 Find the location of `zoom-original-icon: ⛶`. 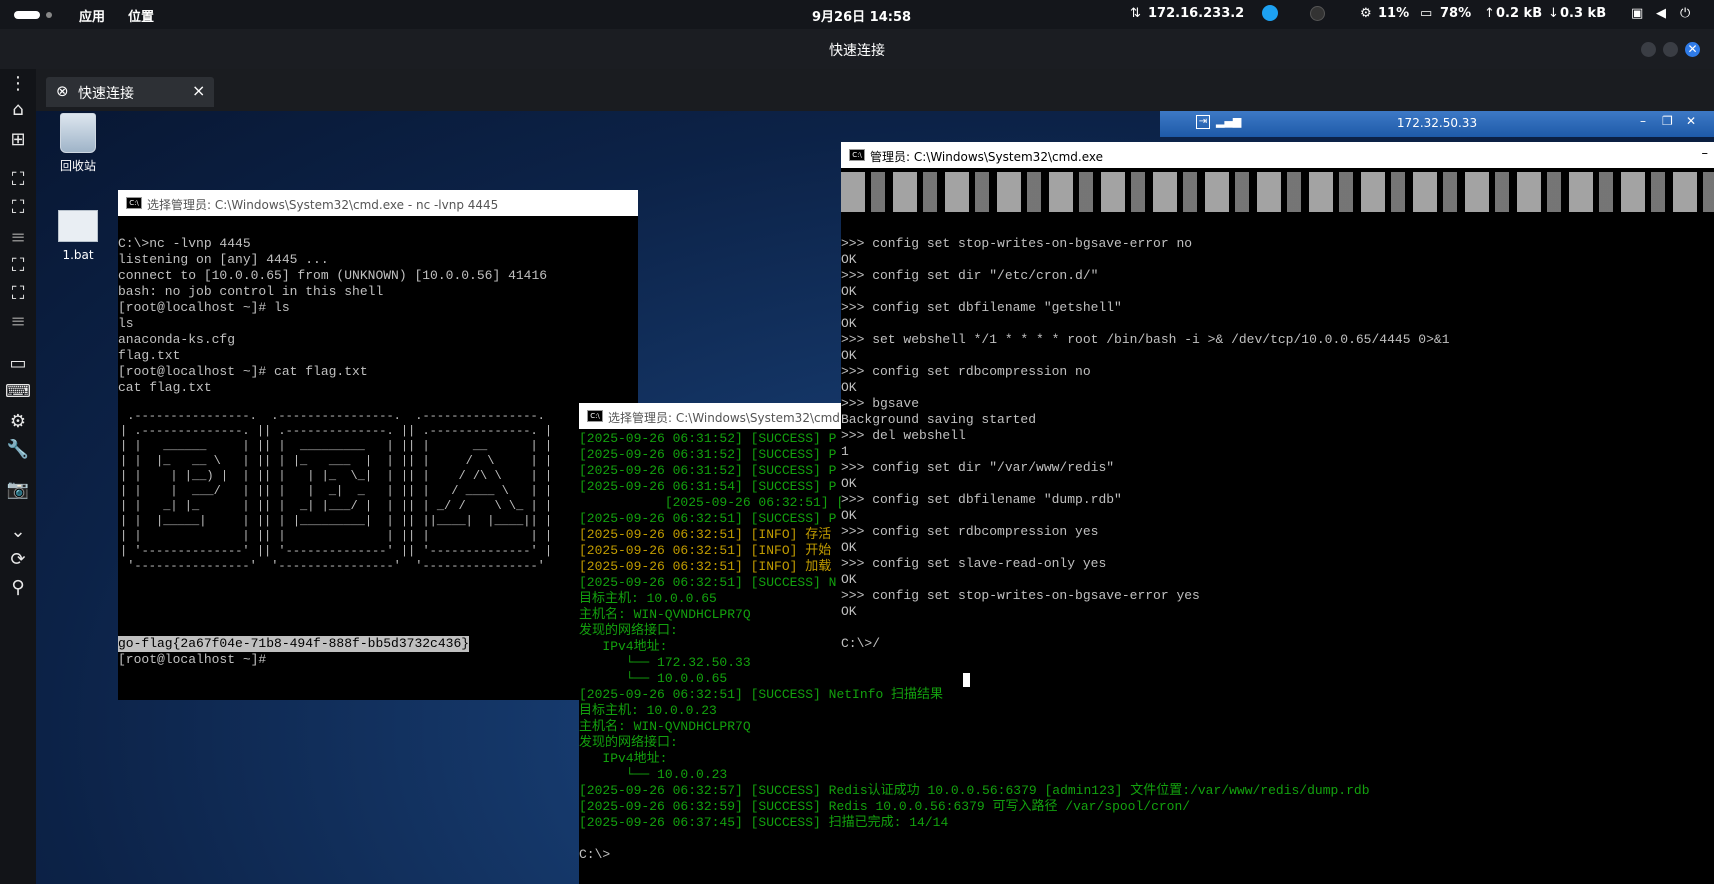

zoom-original-icon: ⛶ is located at coordinates (18, 294).